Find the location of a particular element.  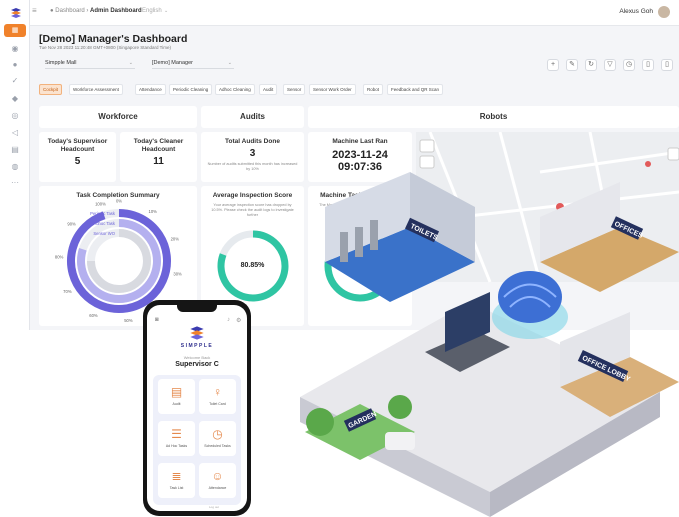

section-robots: Robots is located at coordinates (493, 117).